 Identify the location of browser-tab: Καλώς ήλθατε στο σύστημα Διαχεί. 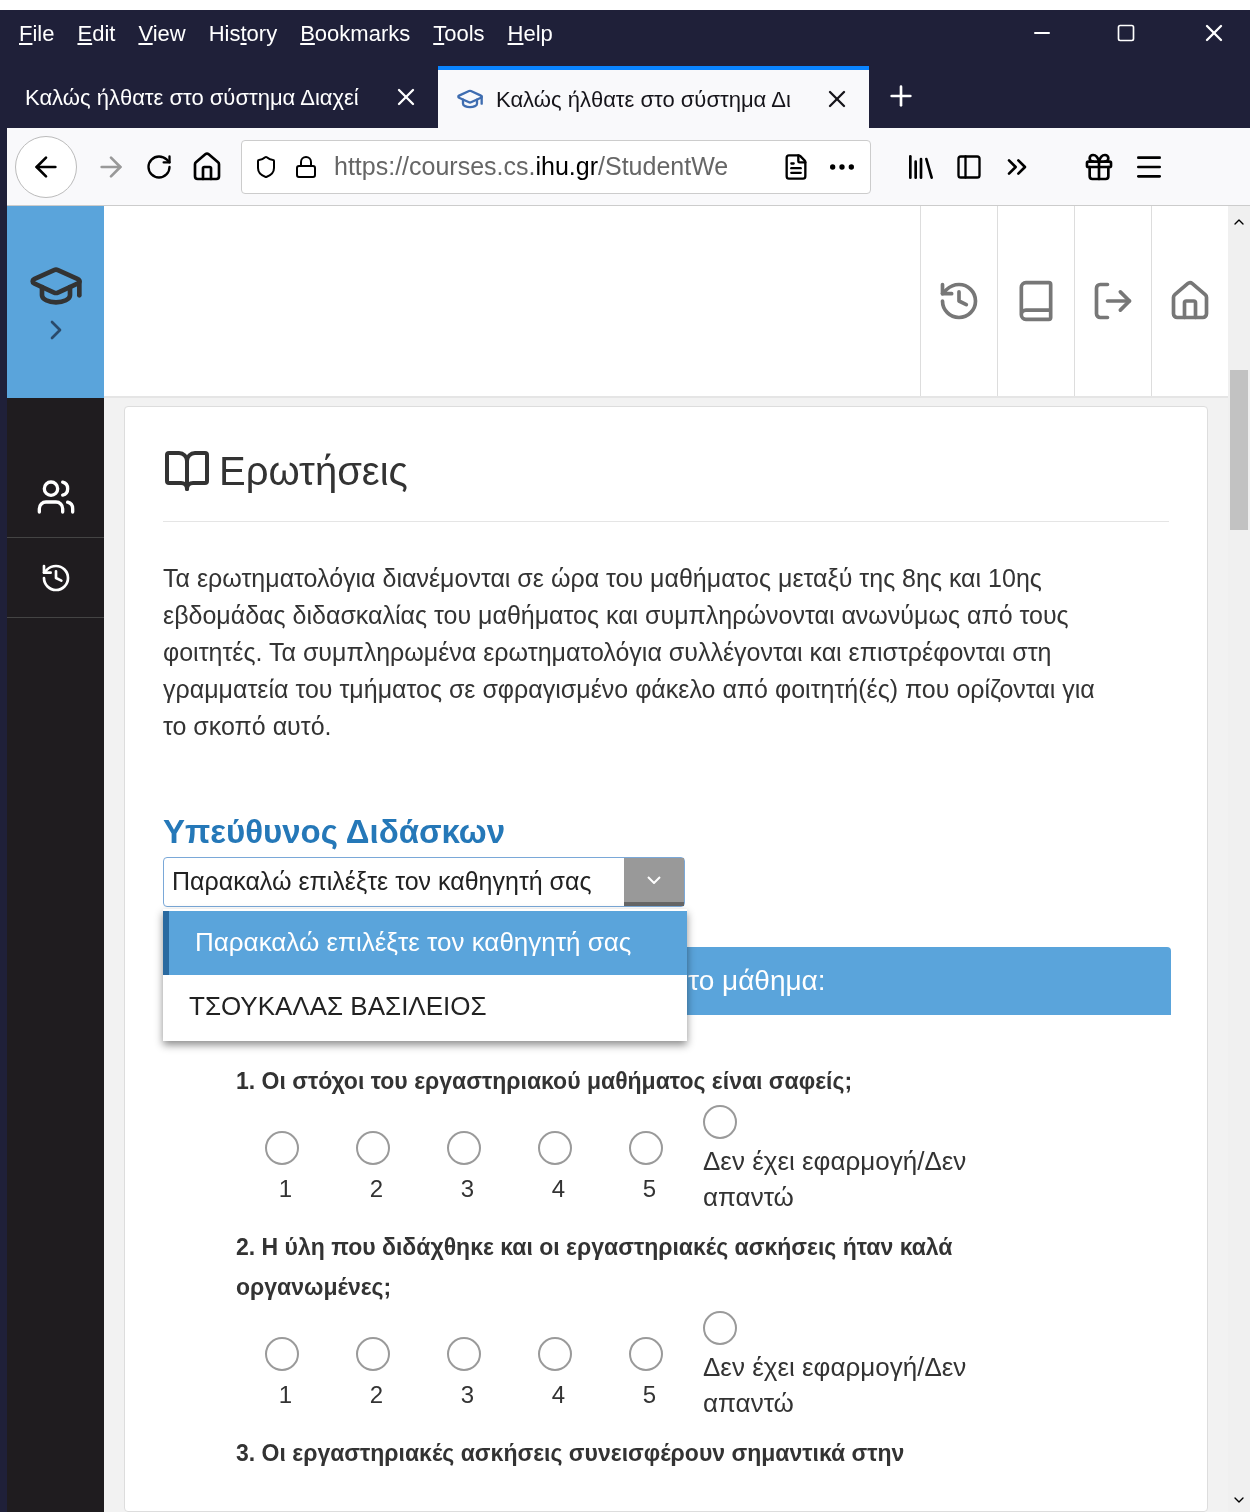
(222, 97).